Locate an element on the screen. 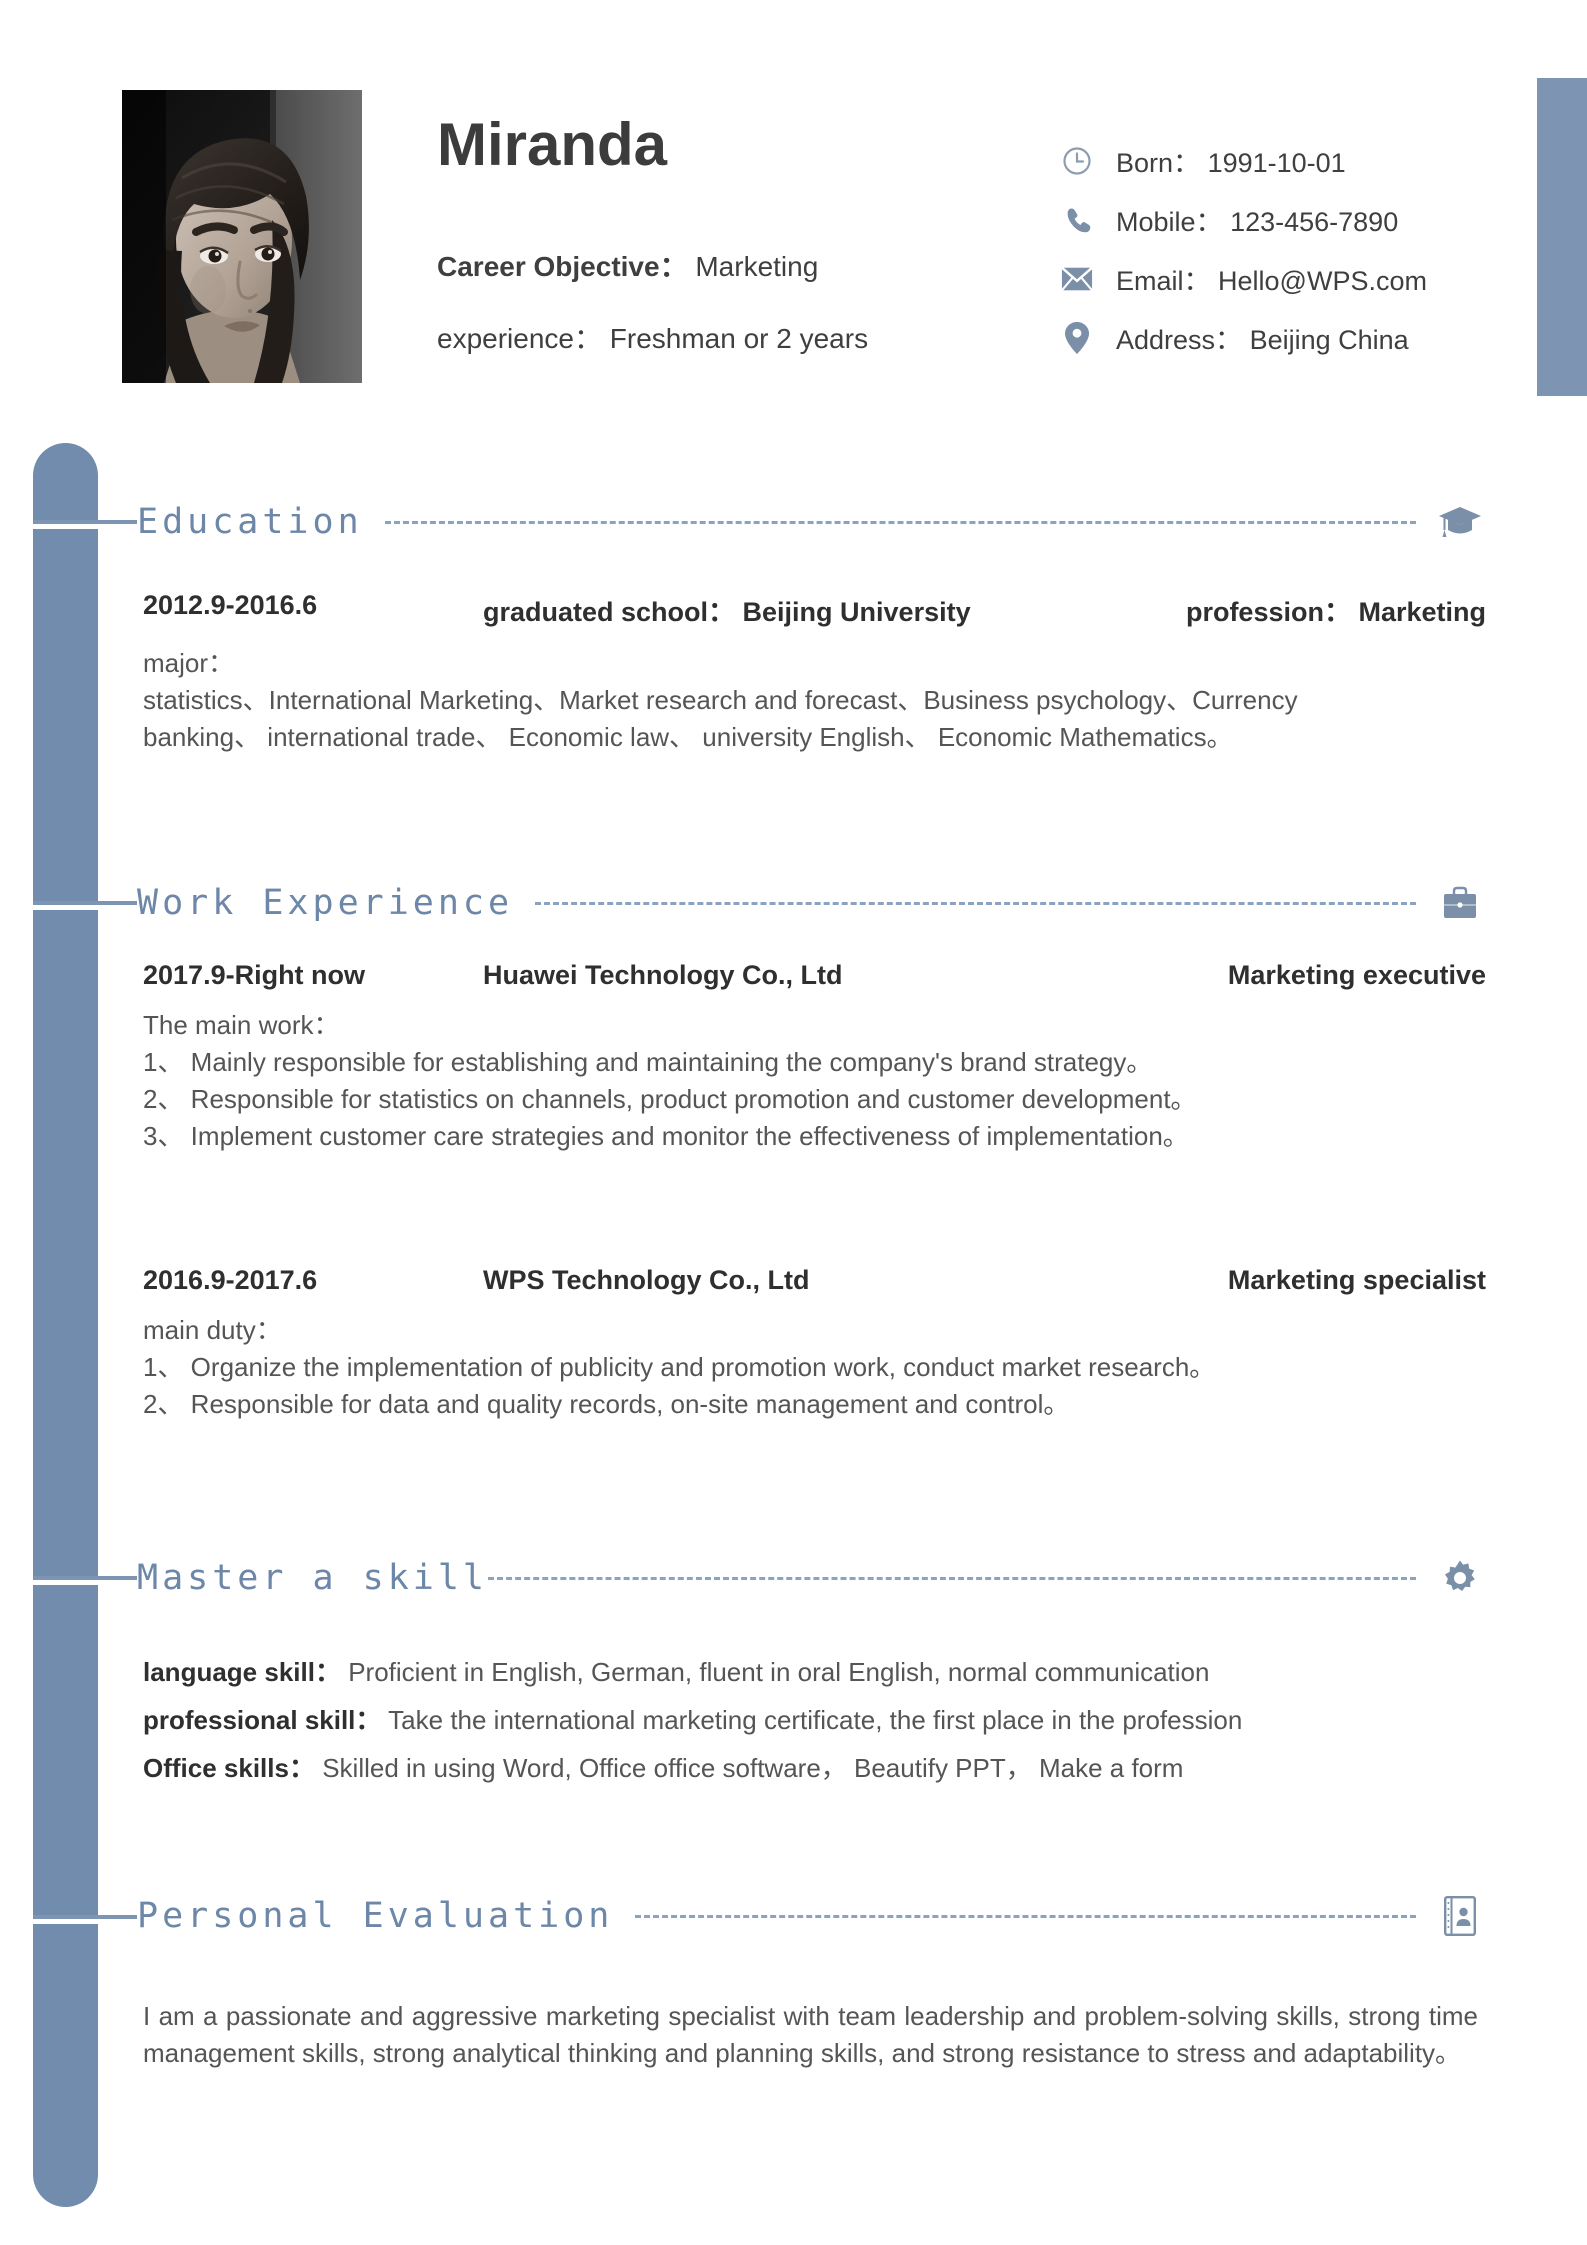  contact-value-email: Hello@WPS.com is located at coordinates (1322, 281).